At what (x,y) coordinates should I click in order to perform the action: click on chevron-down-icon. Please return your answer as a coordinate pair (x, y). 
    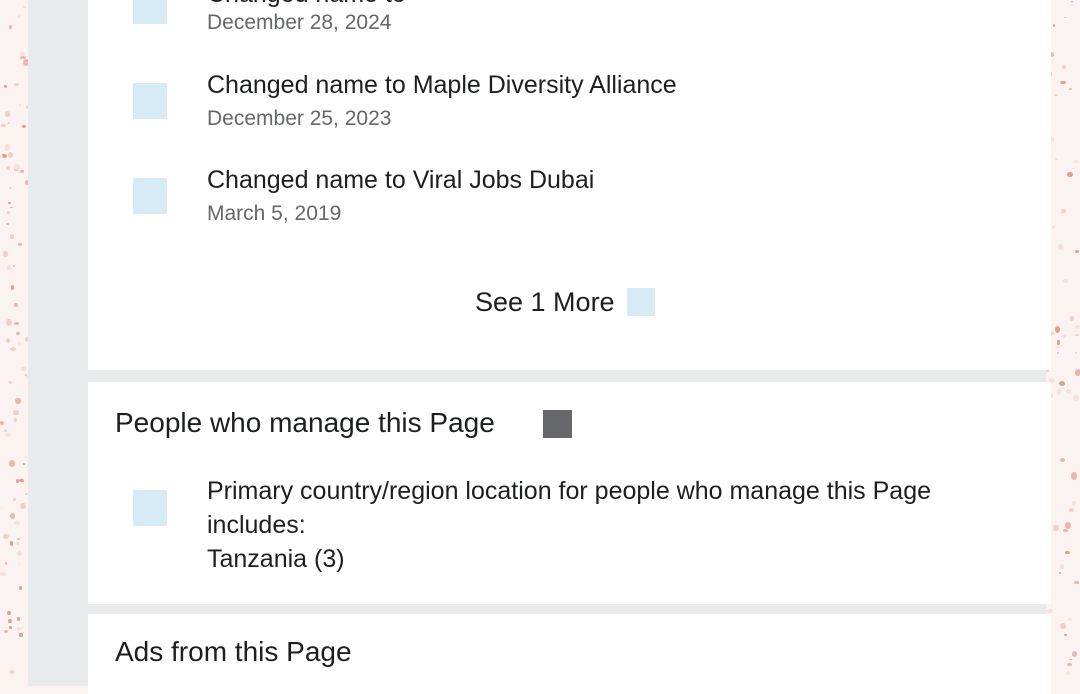
    Looking at the image, I should click on (640, 302).